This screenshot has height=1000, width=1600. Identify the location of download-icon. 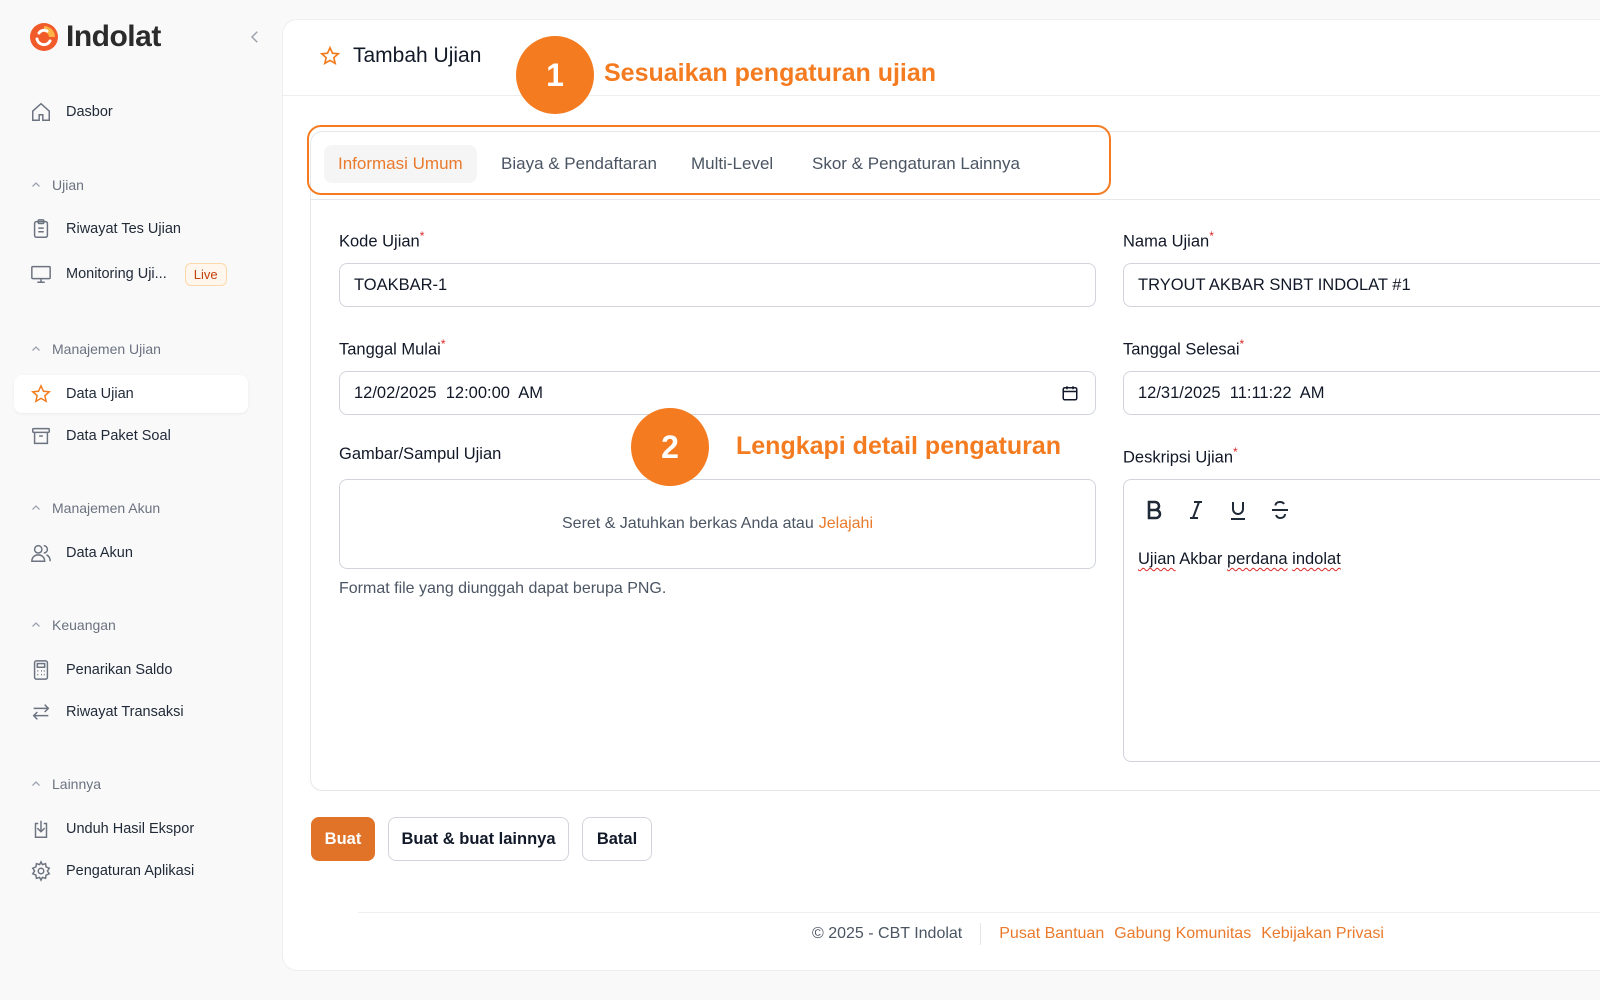
(41, 829).